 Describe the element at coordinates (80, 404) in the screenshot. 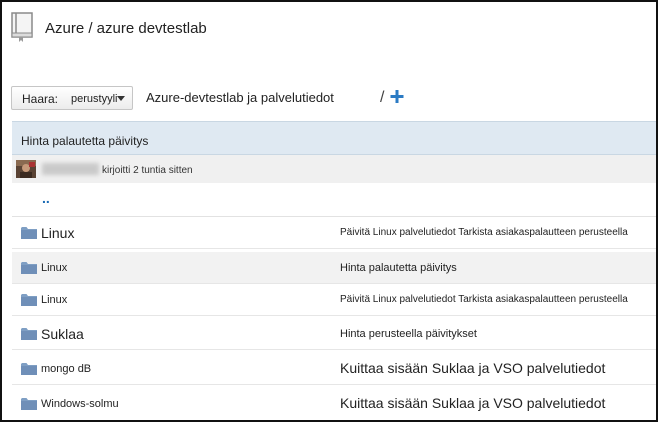

I see `file-name: Windows-solmu` at that location.